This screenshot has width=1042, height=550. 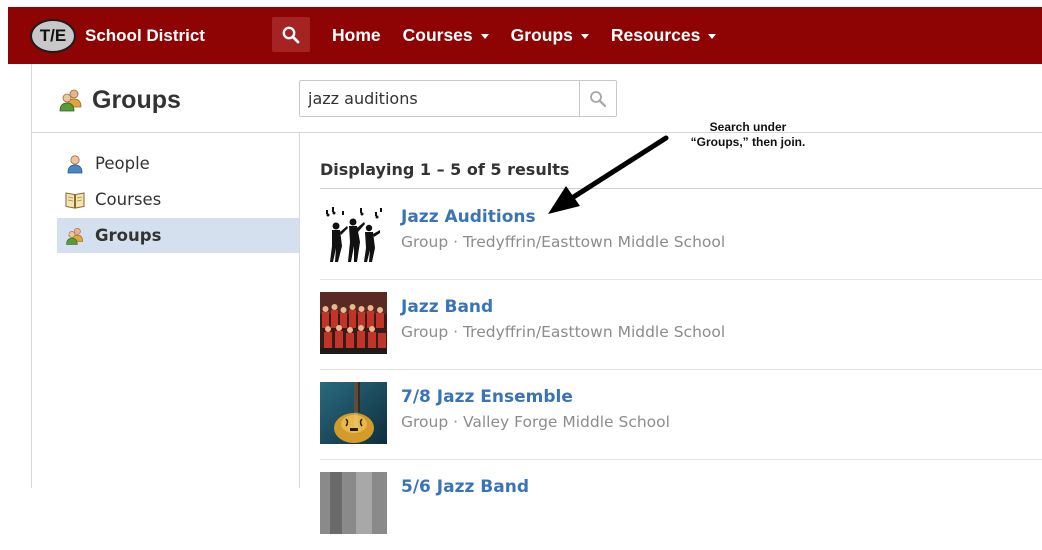 I want to click on nav-courses-label: Courses, so click(x=437, y=35).